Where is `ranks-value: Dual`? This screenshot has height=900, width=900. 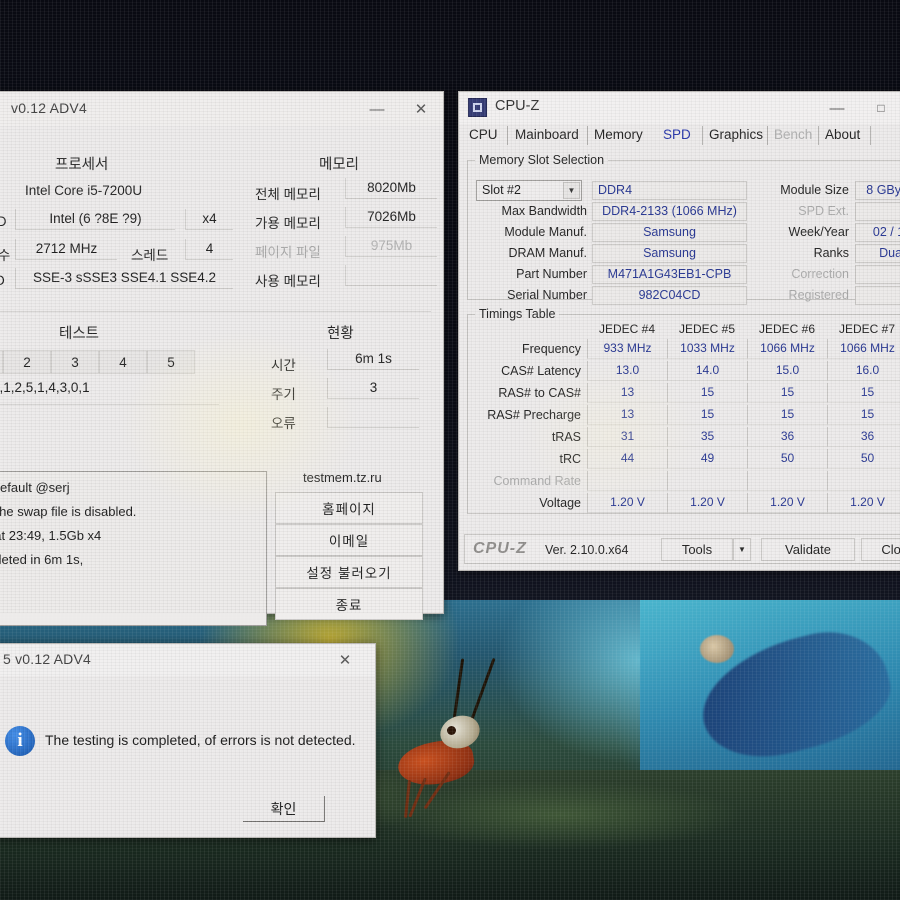
ranks-value: Dual is located at coordinates (877, 253).